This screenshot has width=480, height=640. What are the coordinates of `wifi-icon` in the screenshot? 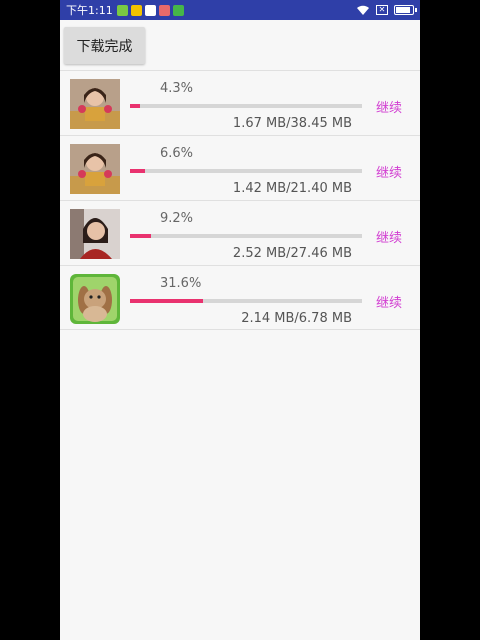 It's located at (363, 10).